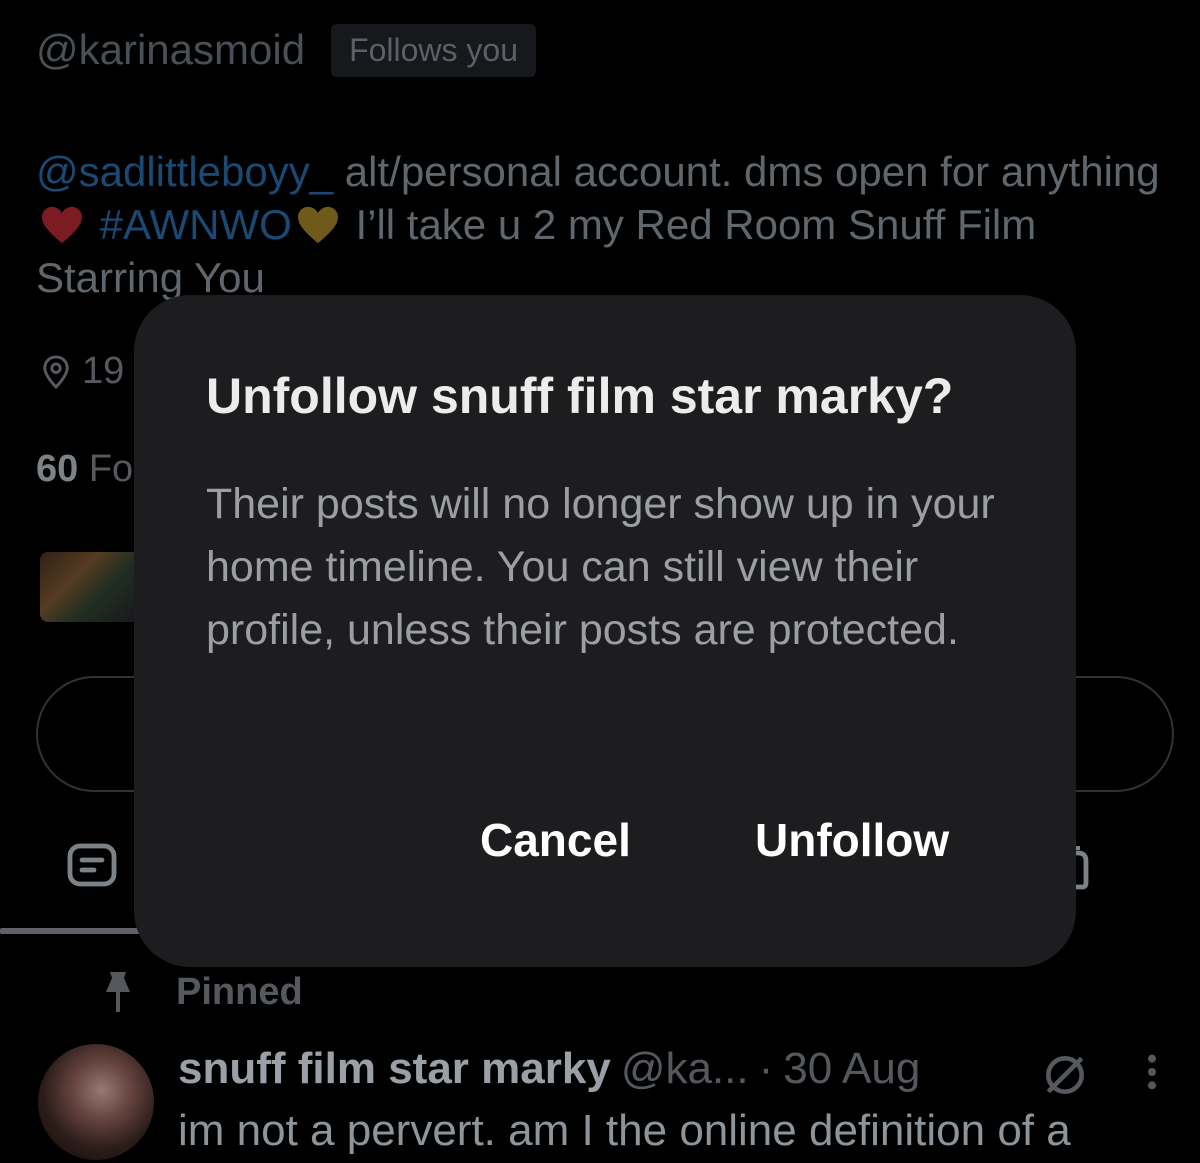 This screenshot has height=1163, width=1200. Describe the element at coordinates (851, 1069) in the screenshot. I see `post-date: 30 Aug` at that location.